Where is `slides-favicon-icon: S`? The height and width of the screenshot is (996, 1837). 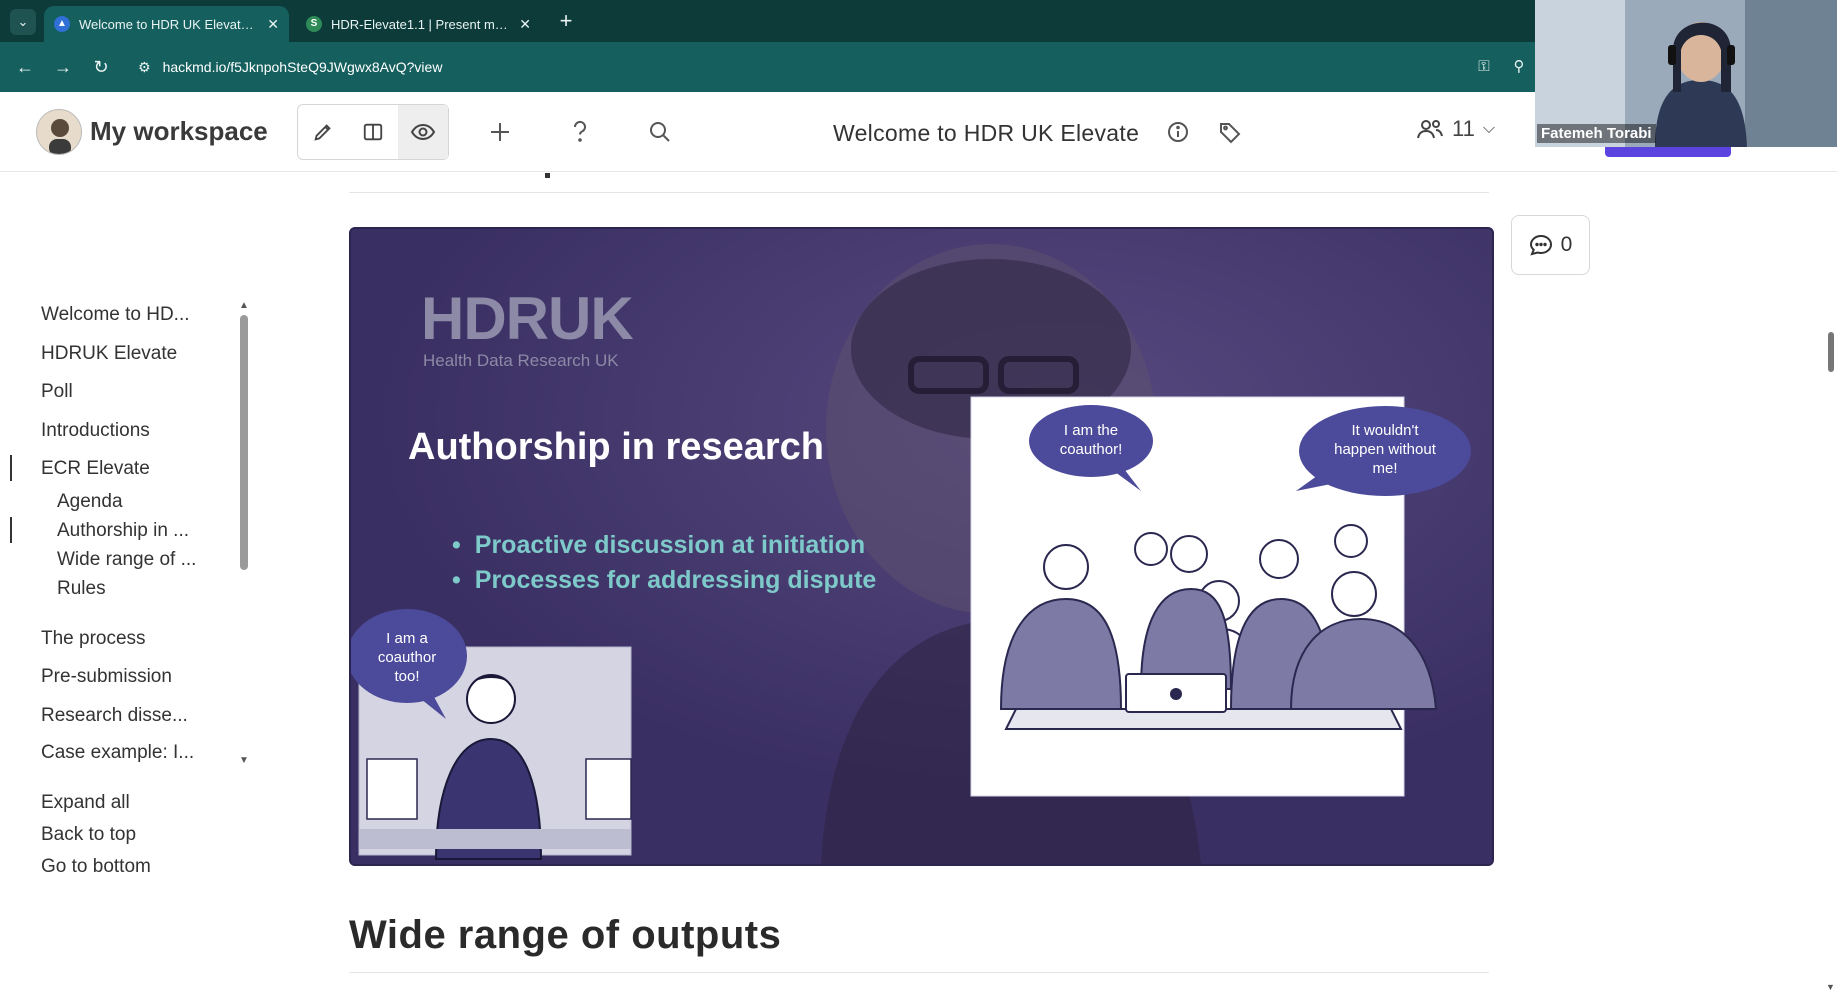 slides-favicon-icon: S is located at coordinates (314, 24).